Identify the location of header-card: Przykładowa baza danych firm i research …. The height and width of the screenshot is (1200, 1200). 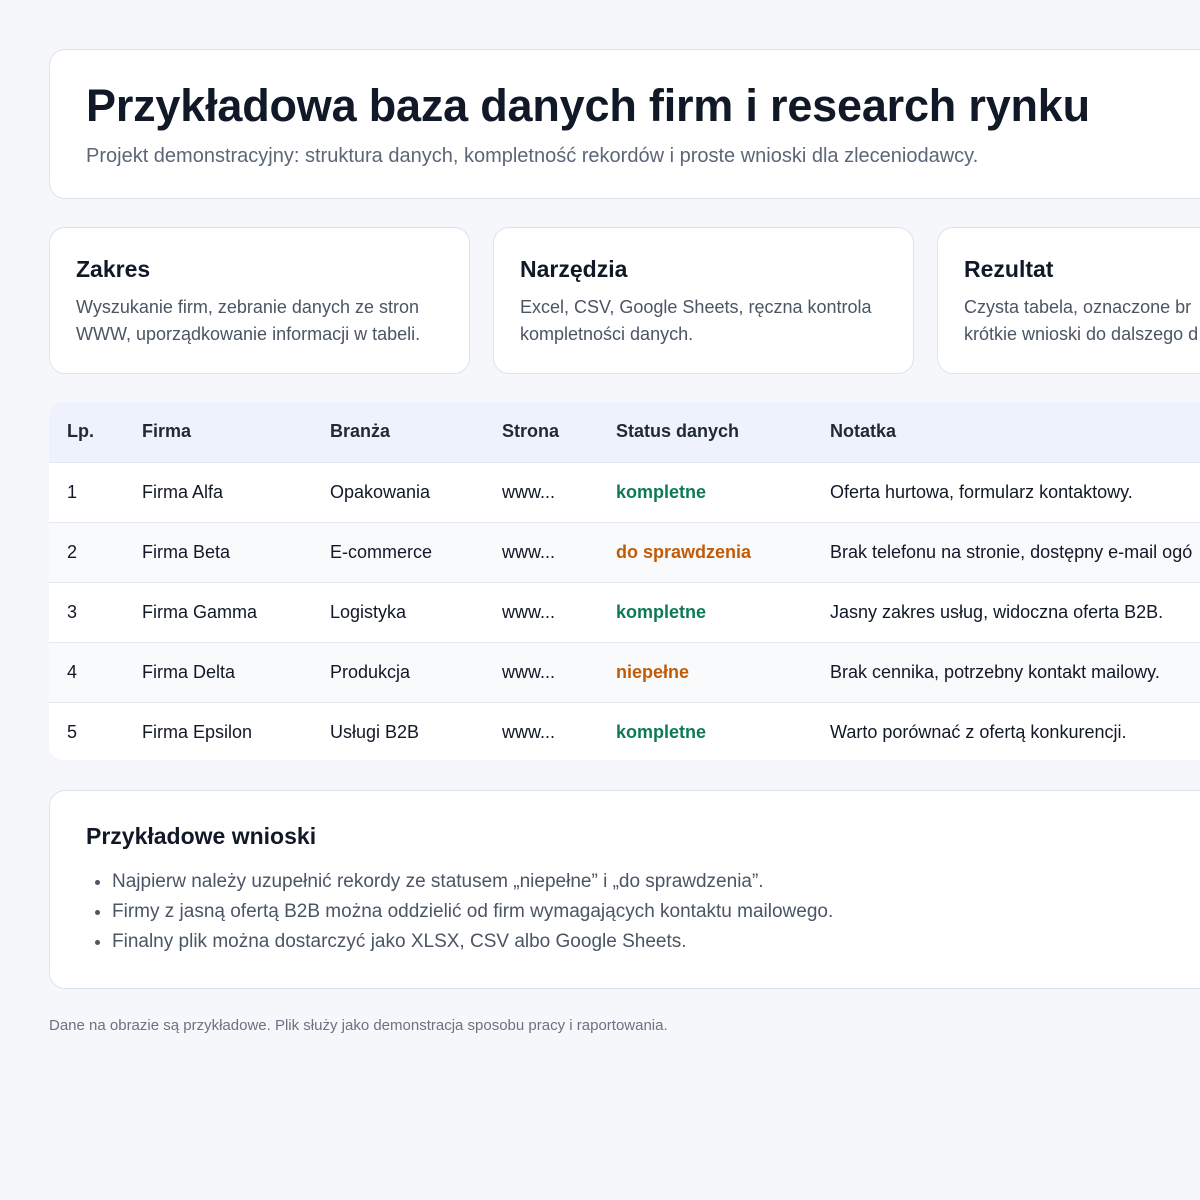
(624, 124).